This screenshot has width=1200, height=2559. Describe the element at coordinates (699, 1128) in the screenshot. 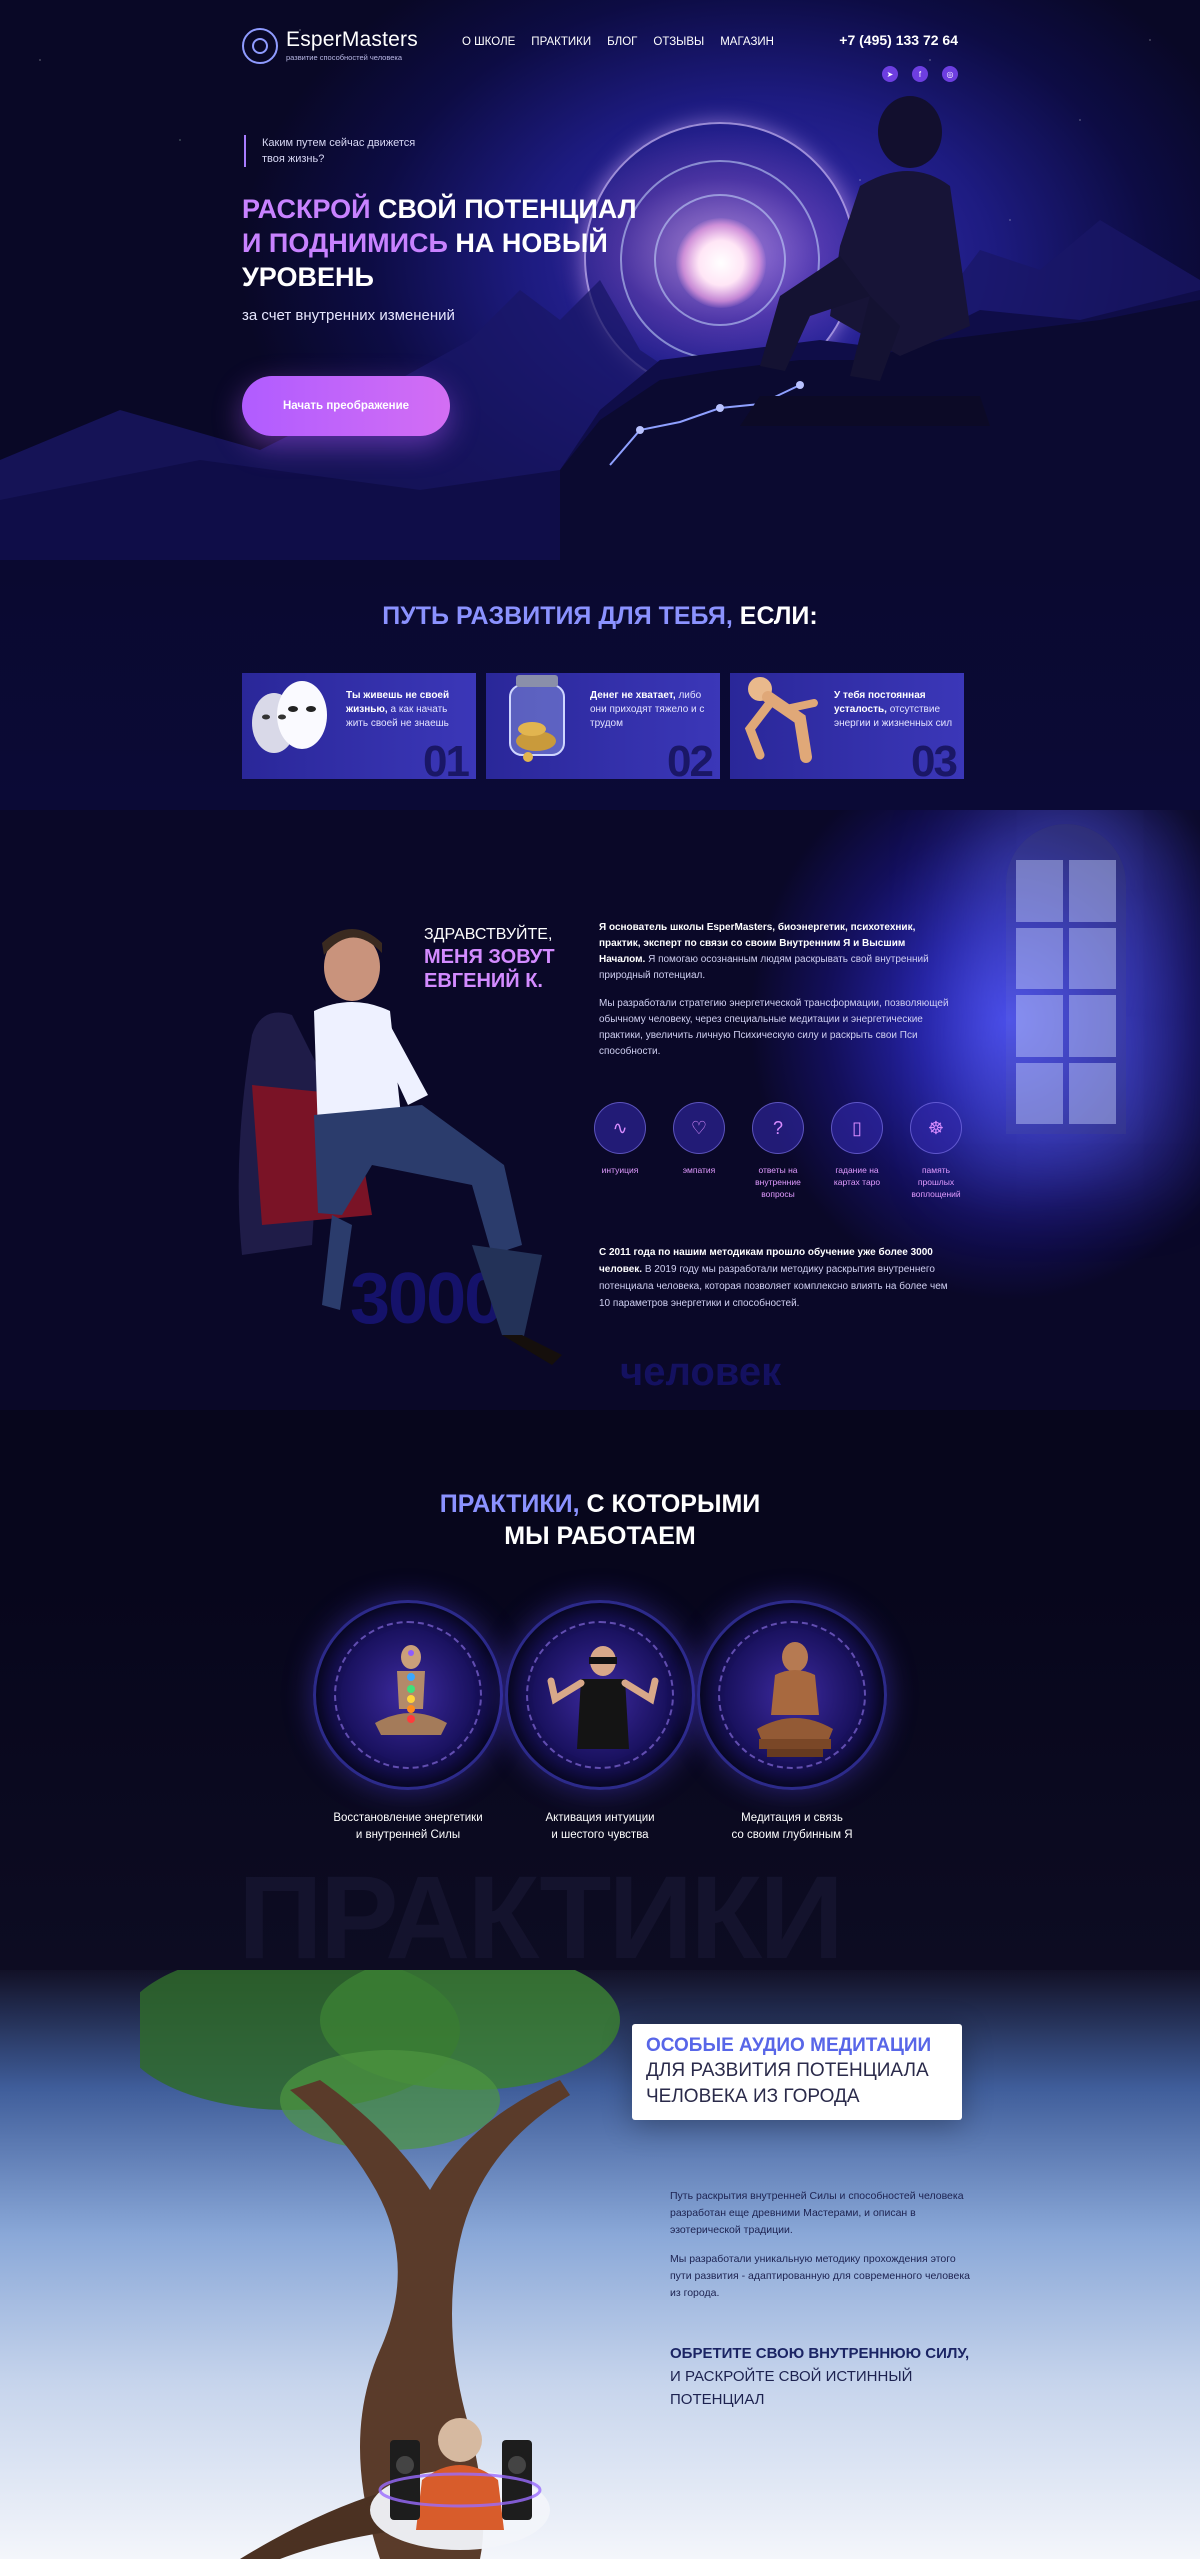

I see `empathy-icon: ♡` at that location.